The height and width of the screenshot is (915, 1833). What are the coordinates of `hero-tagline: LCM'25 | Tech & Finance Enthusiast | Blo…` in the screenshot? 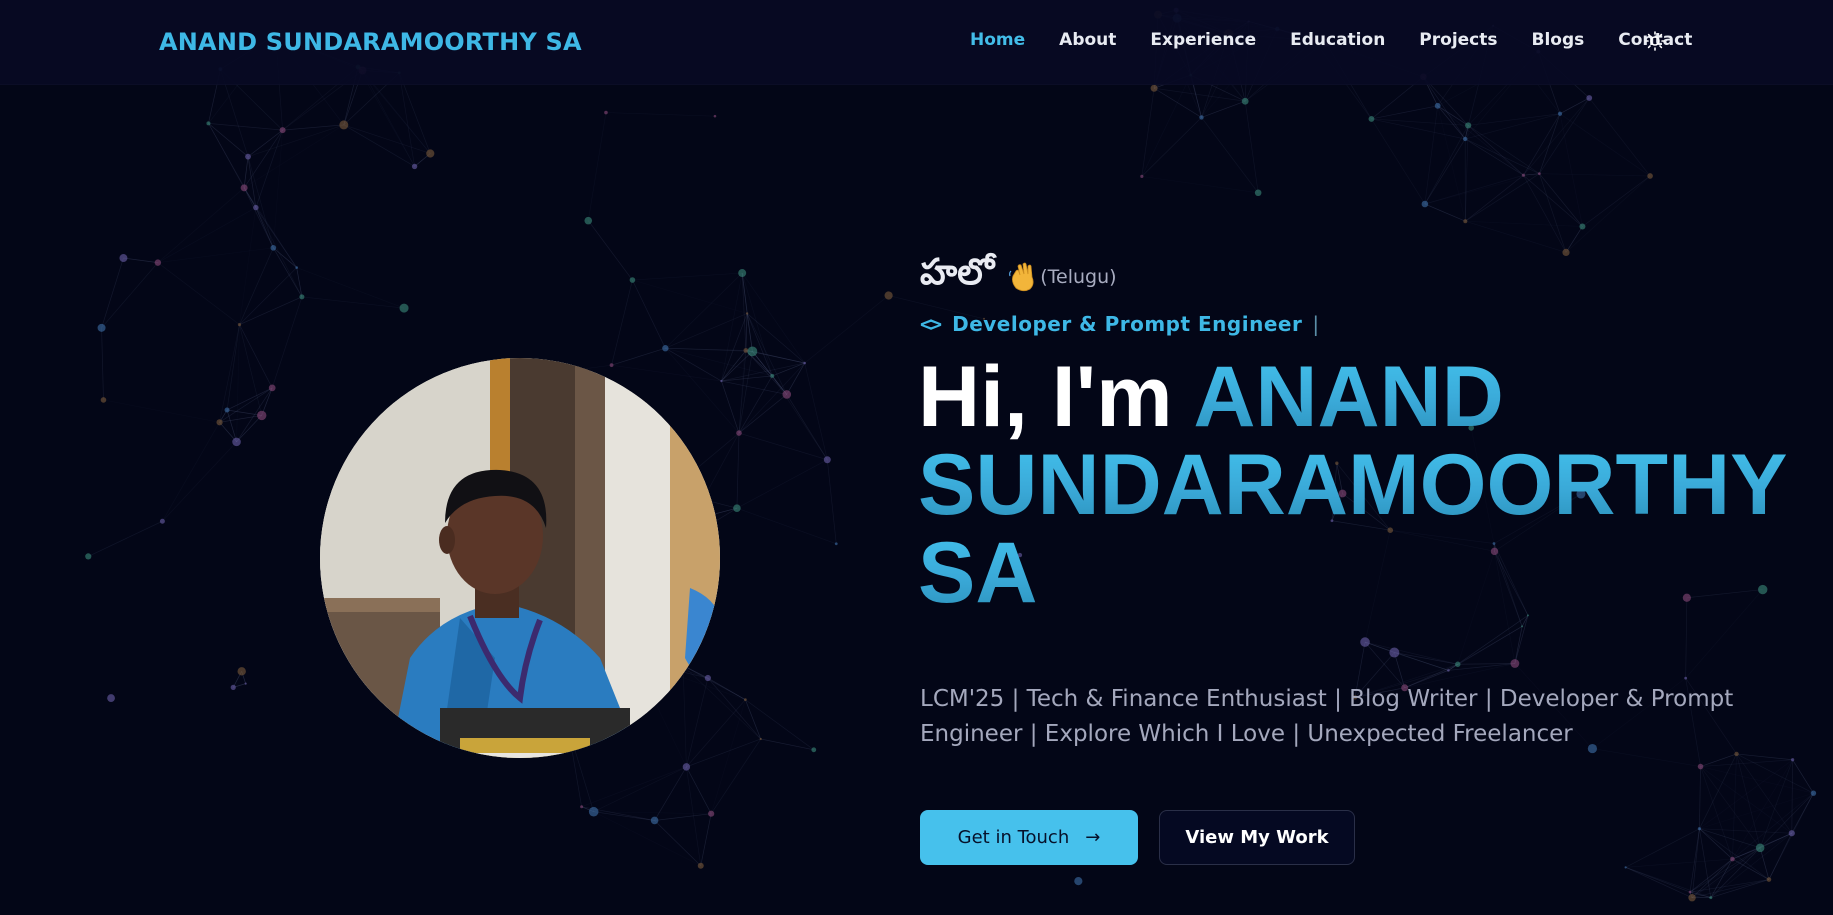 It's located at (1327, 716).